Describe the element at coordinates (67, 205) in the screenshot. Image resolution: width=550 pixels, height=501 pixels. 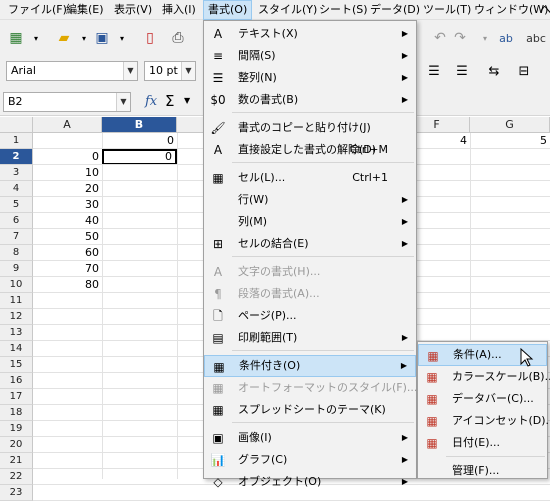
I see `cell-a5: 30` at that location.